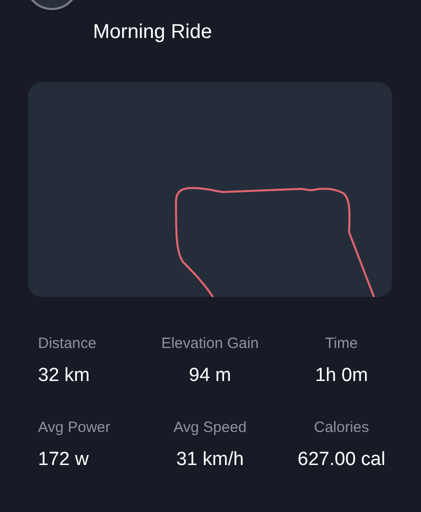  Describe the element at coordinates (341, 376) in the screenshot. I see `stat-value: 1h 0m` at that location.